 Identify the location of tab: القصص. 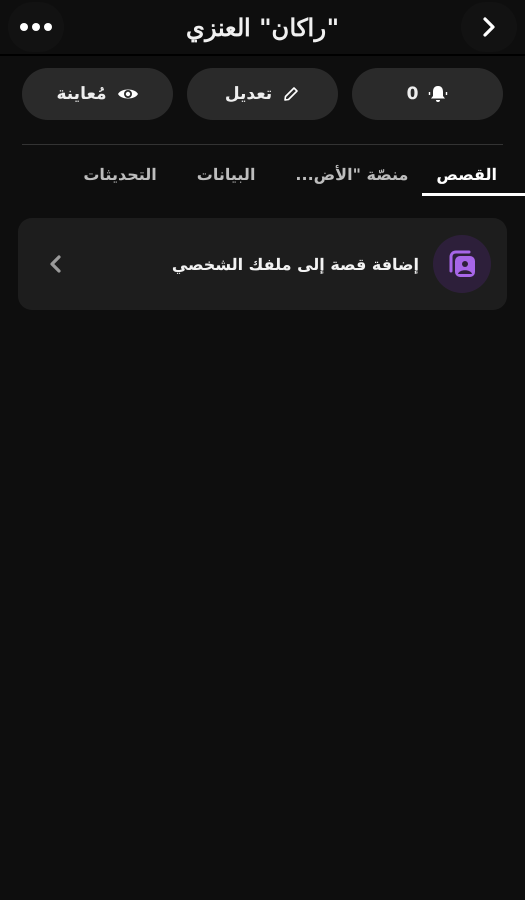
(473, 177).